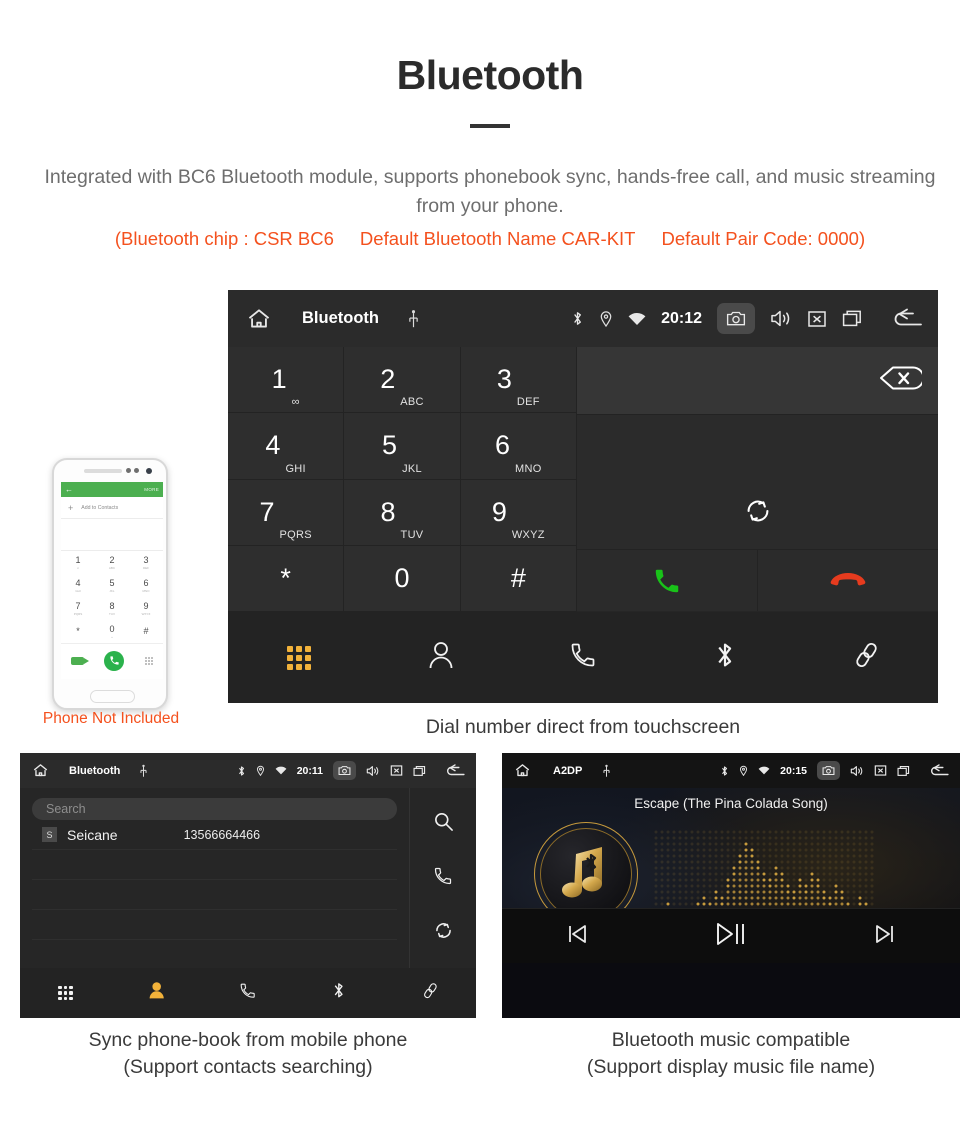 The height and width of the screenshot is (1143, 980). I want to click on dial-key-hash: #, so click(518, 578).